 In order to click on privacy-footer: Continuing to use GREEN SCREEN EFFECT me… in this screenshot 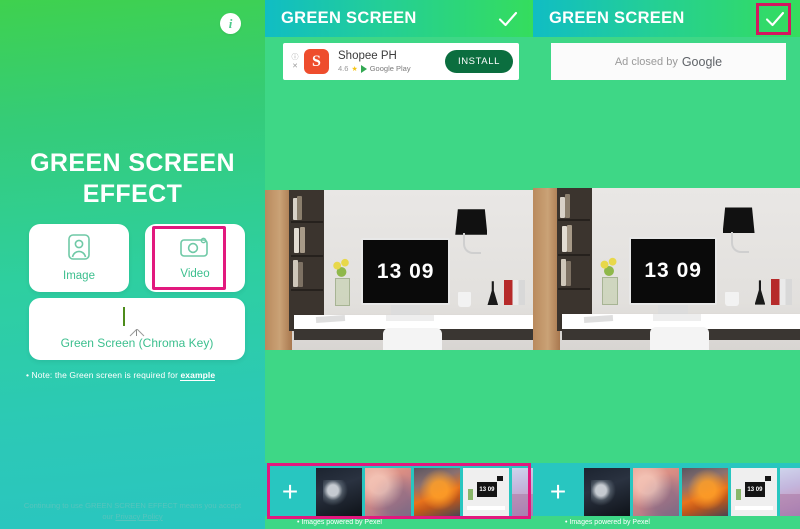, I will do `click(132, 511)`.